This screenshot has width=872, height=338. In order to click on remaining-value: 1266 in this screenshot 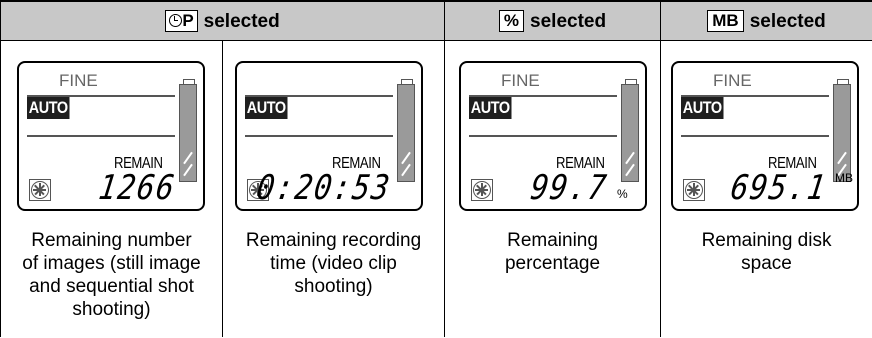, I will do `click(137, 188)`.